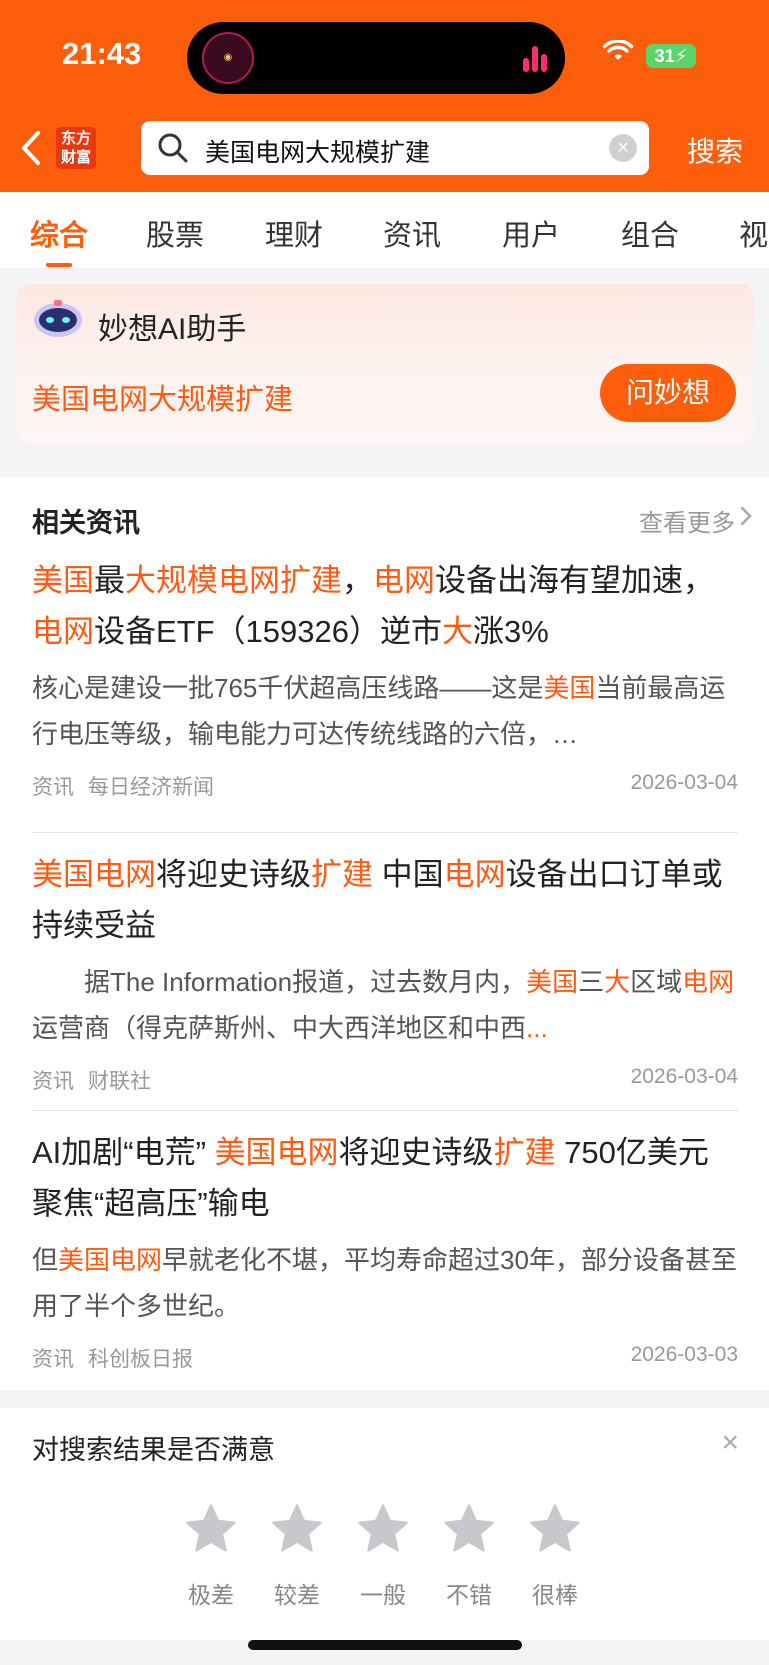 Image resolution: width=769 pixels, height=1665 pixels. I want to click on tab-stocks: 股票, so click(175, 233).